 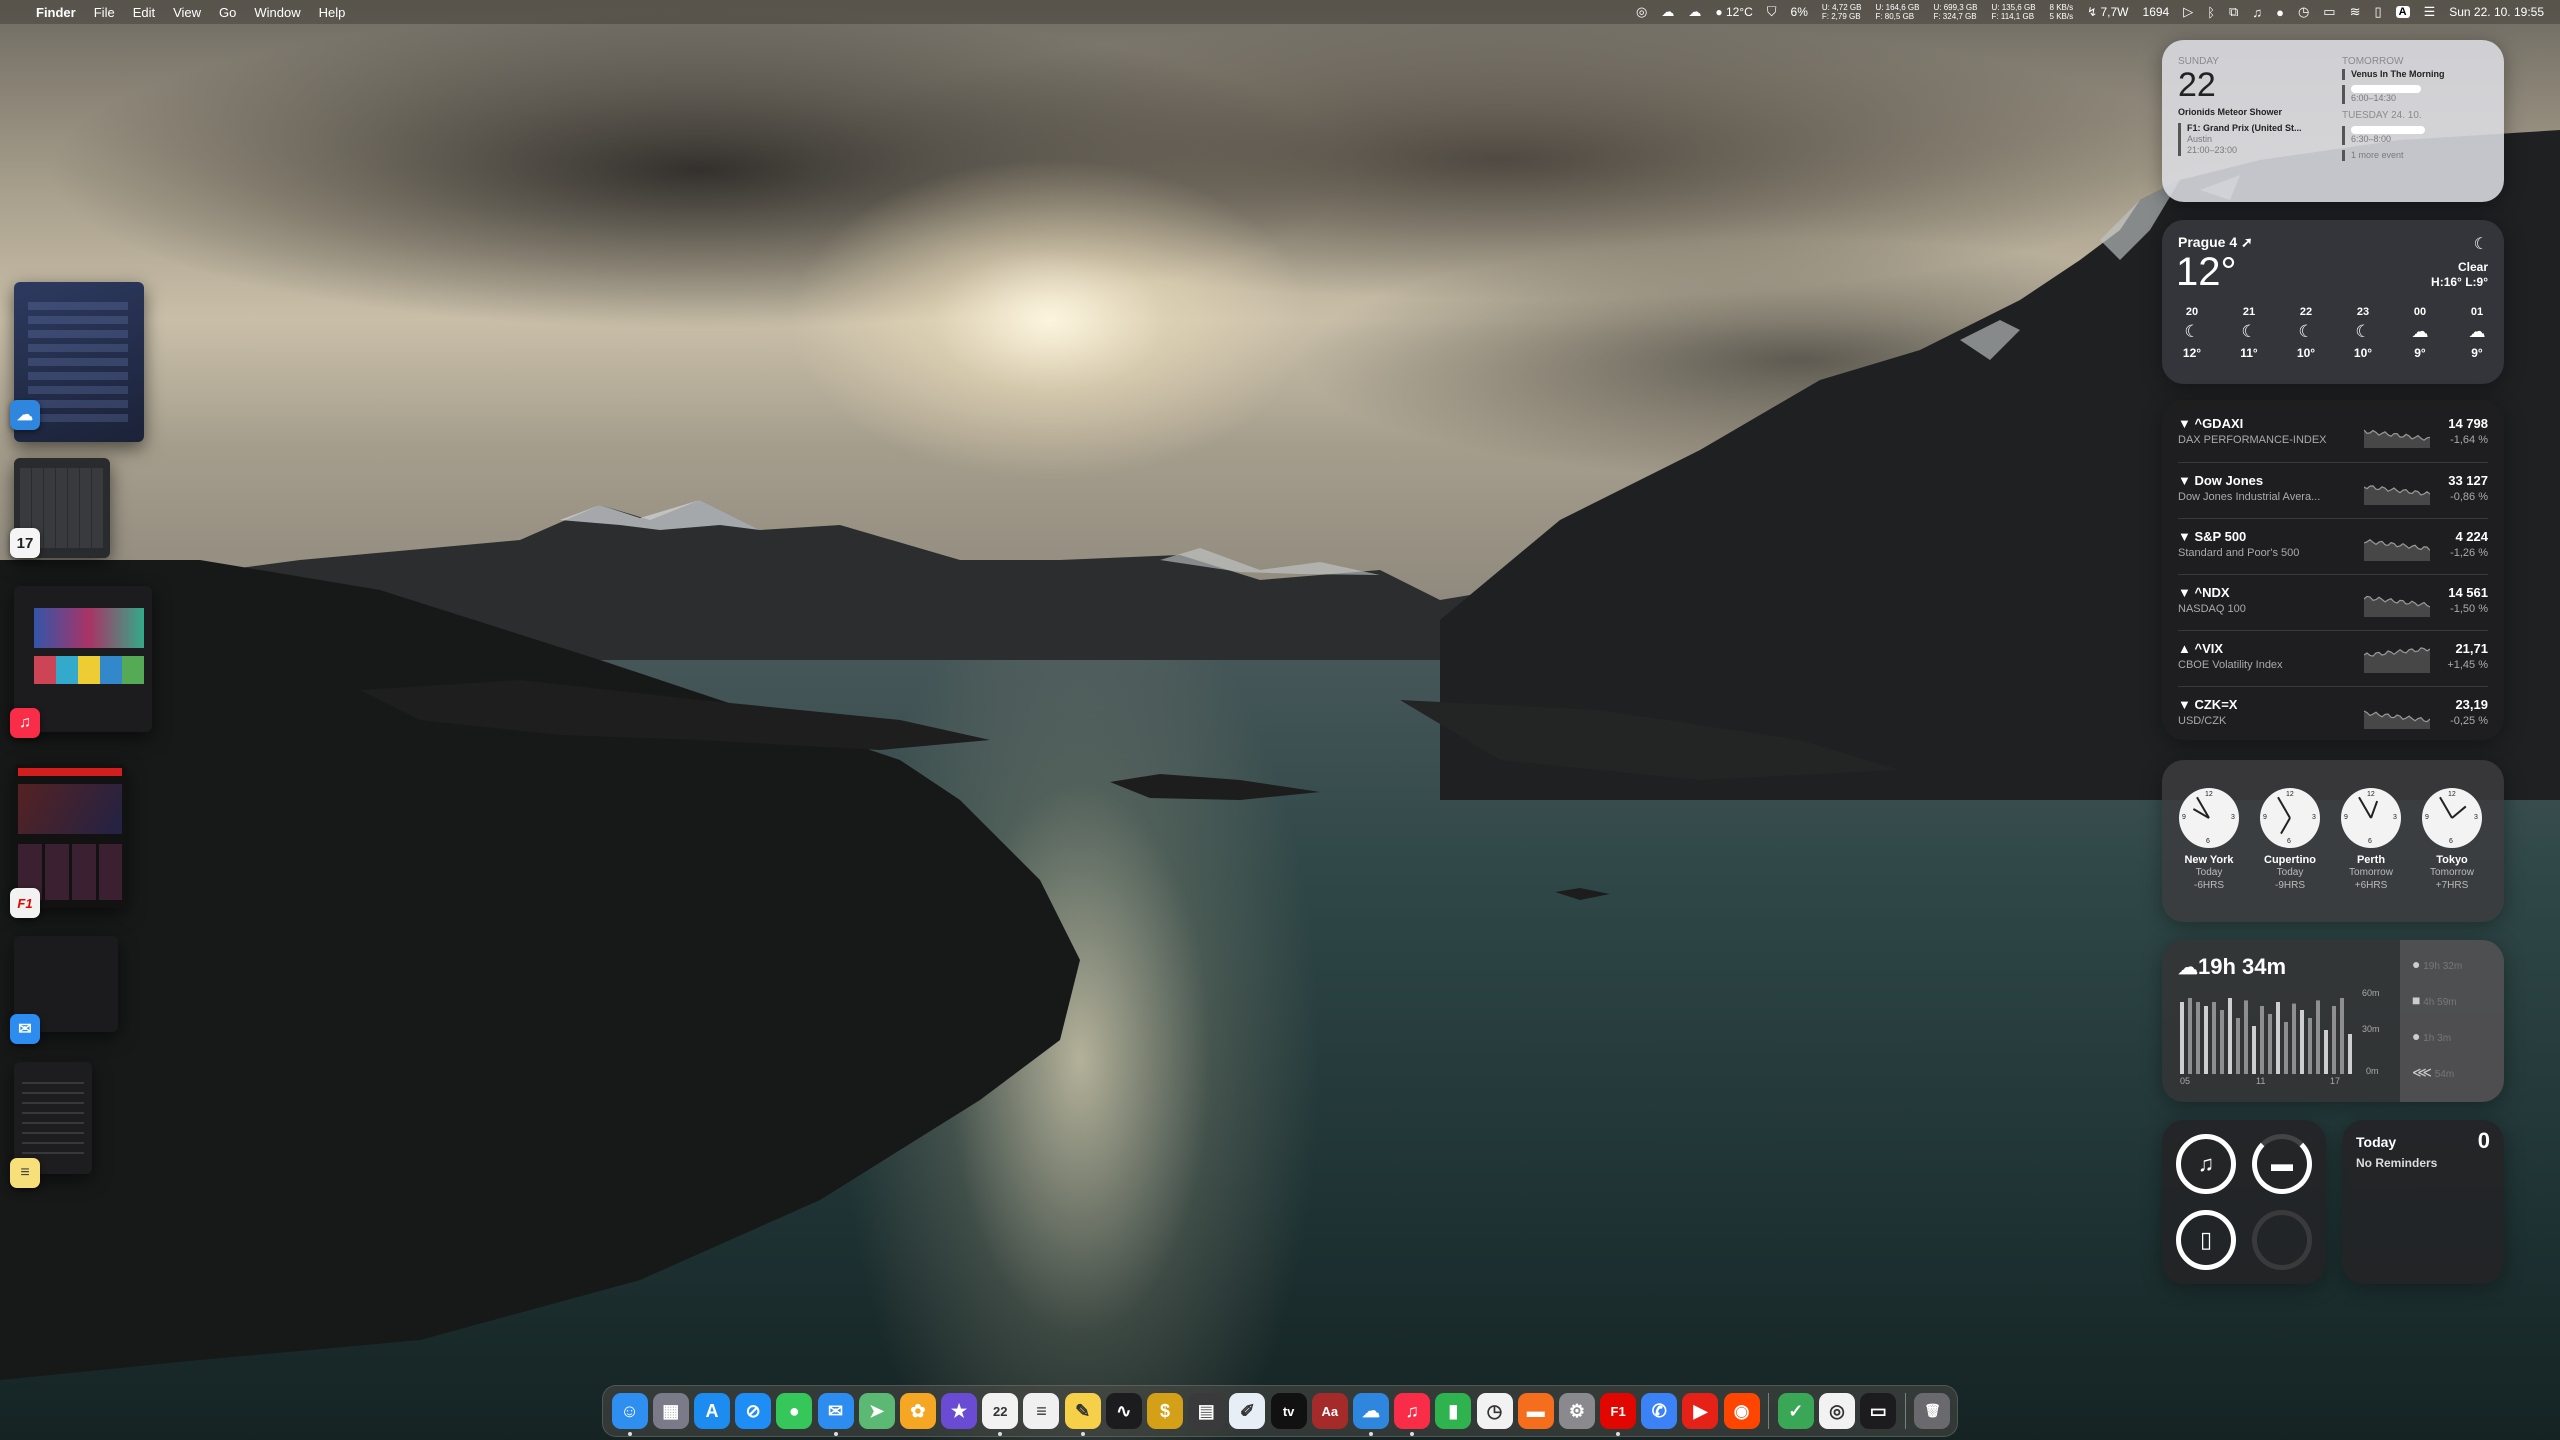 What do you see at coordinates (1795, 1411) in the screenshot?
I see `adguard-dock-icon: ✓` at bounding box center [1795, 1411].